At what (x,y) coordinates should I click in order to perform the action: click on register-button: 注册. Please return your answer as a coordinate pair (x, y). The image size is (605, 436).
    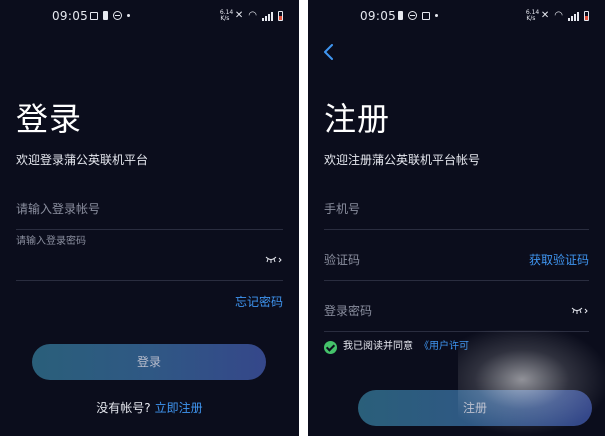
    Looking at the image, I should click on (475, 408).